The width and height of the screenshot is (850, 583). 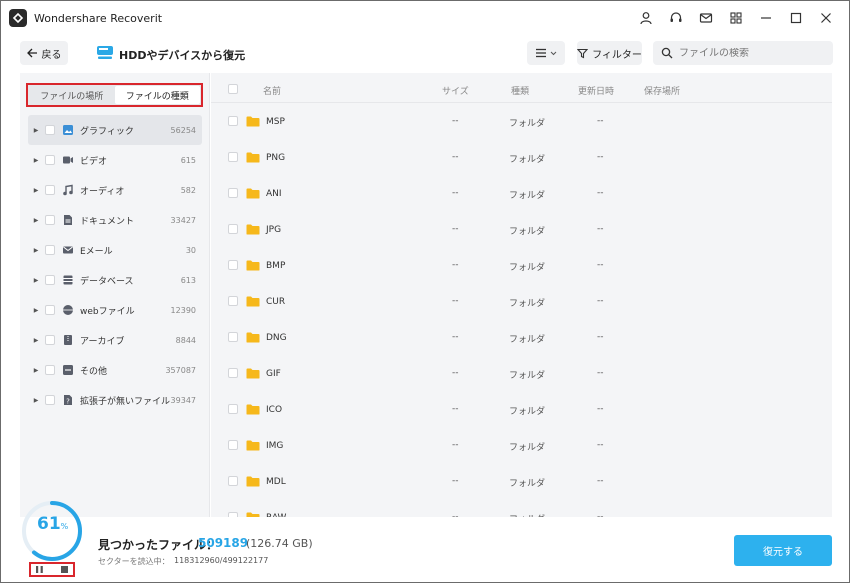 I want to click on select-all-checkbox, so click(x=233, y=89).